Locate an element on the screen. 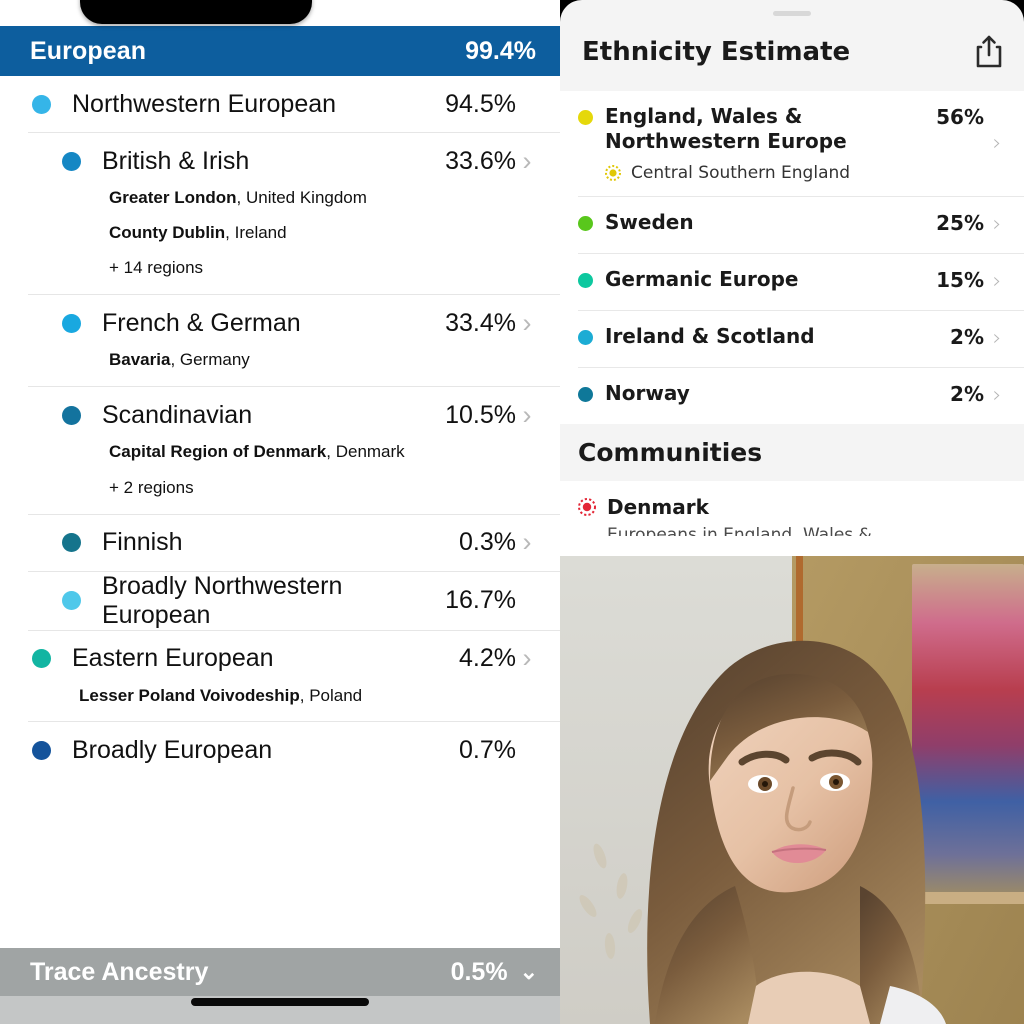  ethnicity-row-ireland-scotland: Ireland & Scotland 2% › is located at coordinates (792, 339).